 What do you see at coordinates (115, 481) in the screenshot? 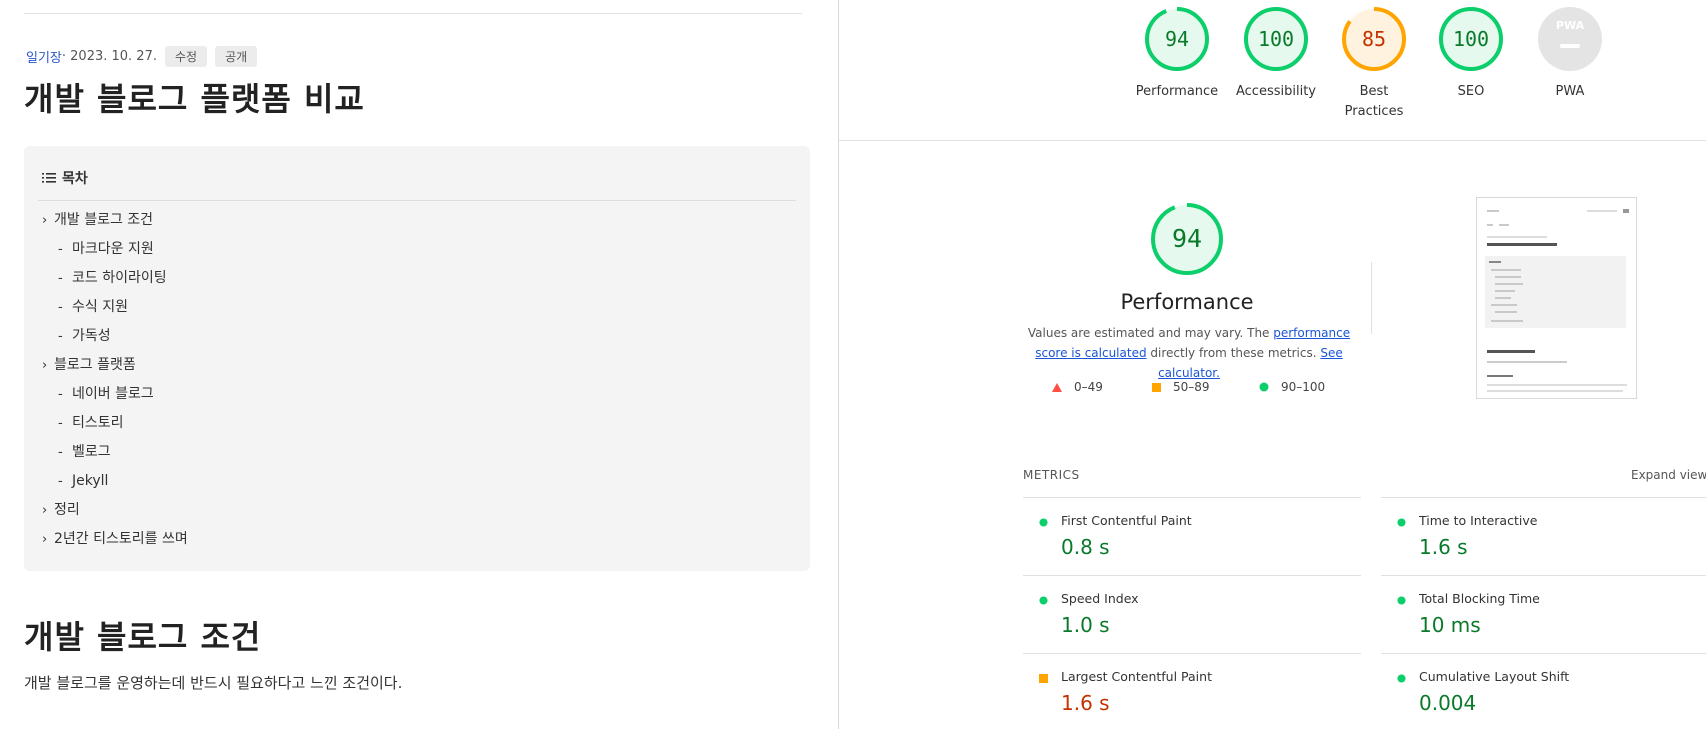
I see `toc-item: - Jekyll` at bounding box center [115, 481].